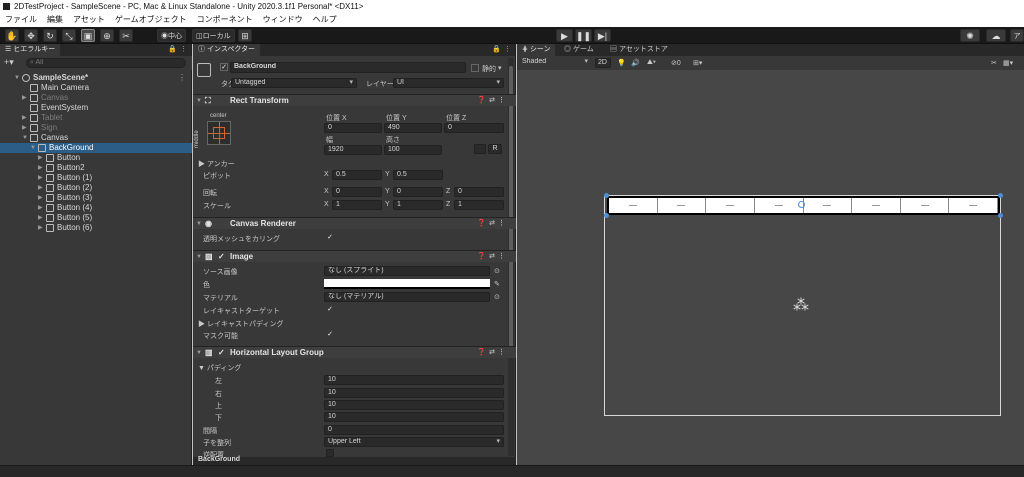 The width and height of the screenshot is (1024, 477). Describe the element at coordinates (330, 310) in the screenshot. I see `raycast-target-checkbox: ✓` at that location.